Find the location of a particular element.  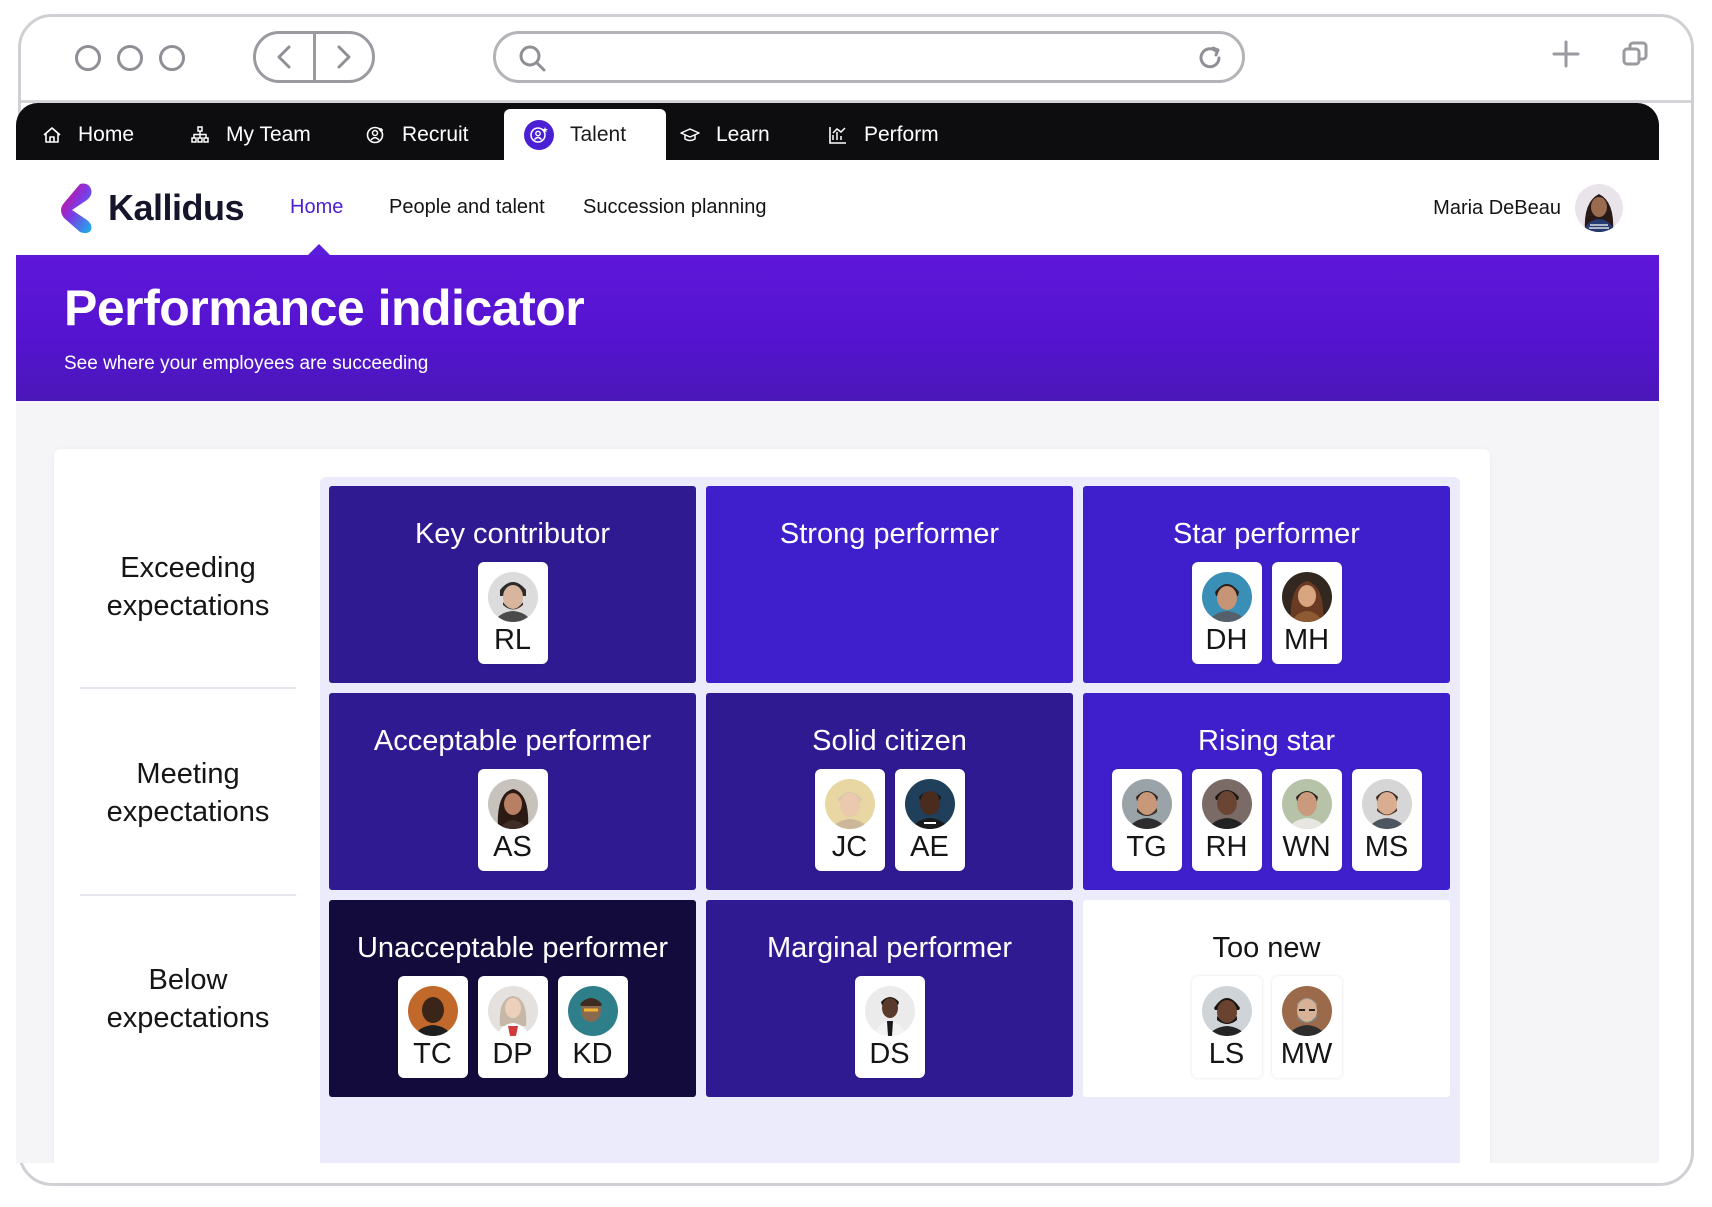

person-tile: RH is located at coordinates (1226, 820).